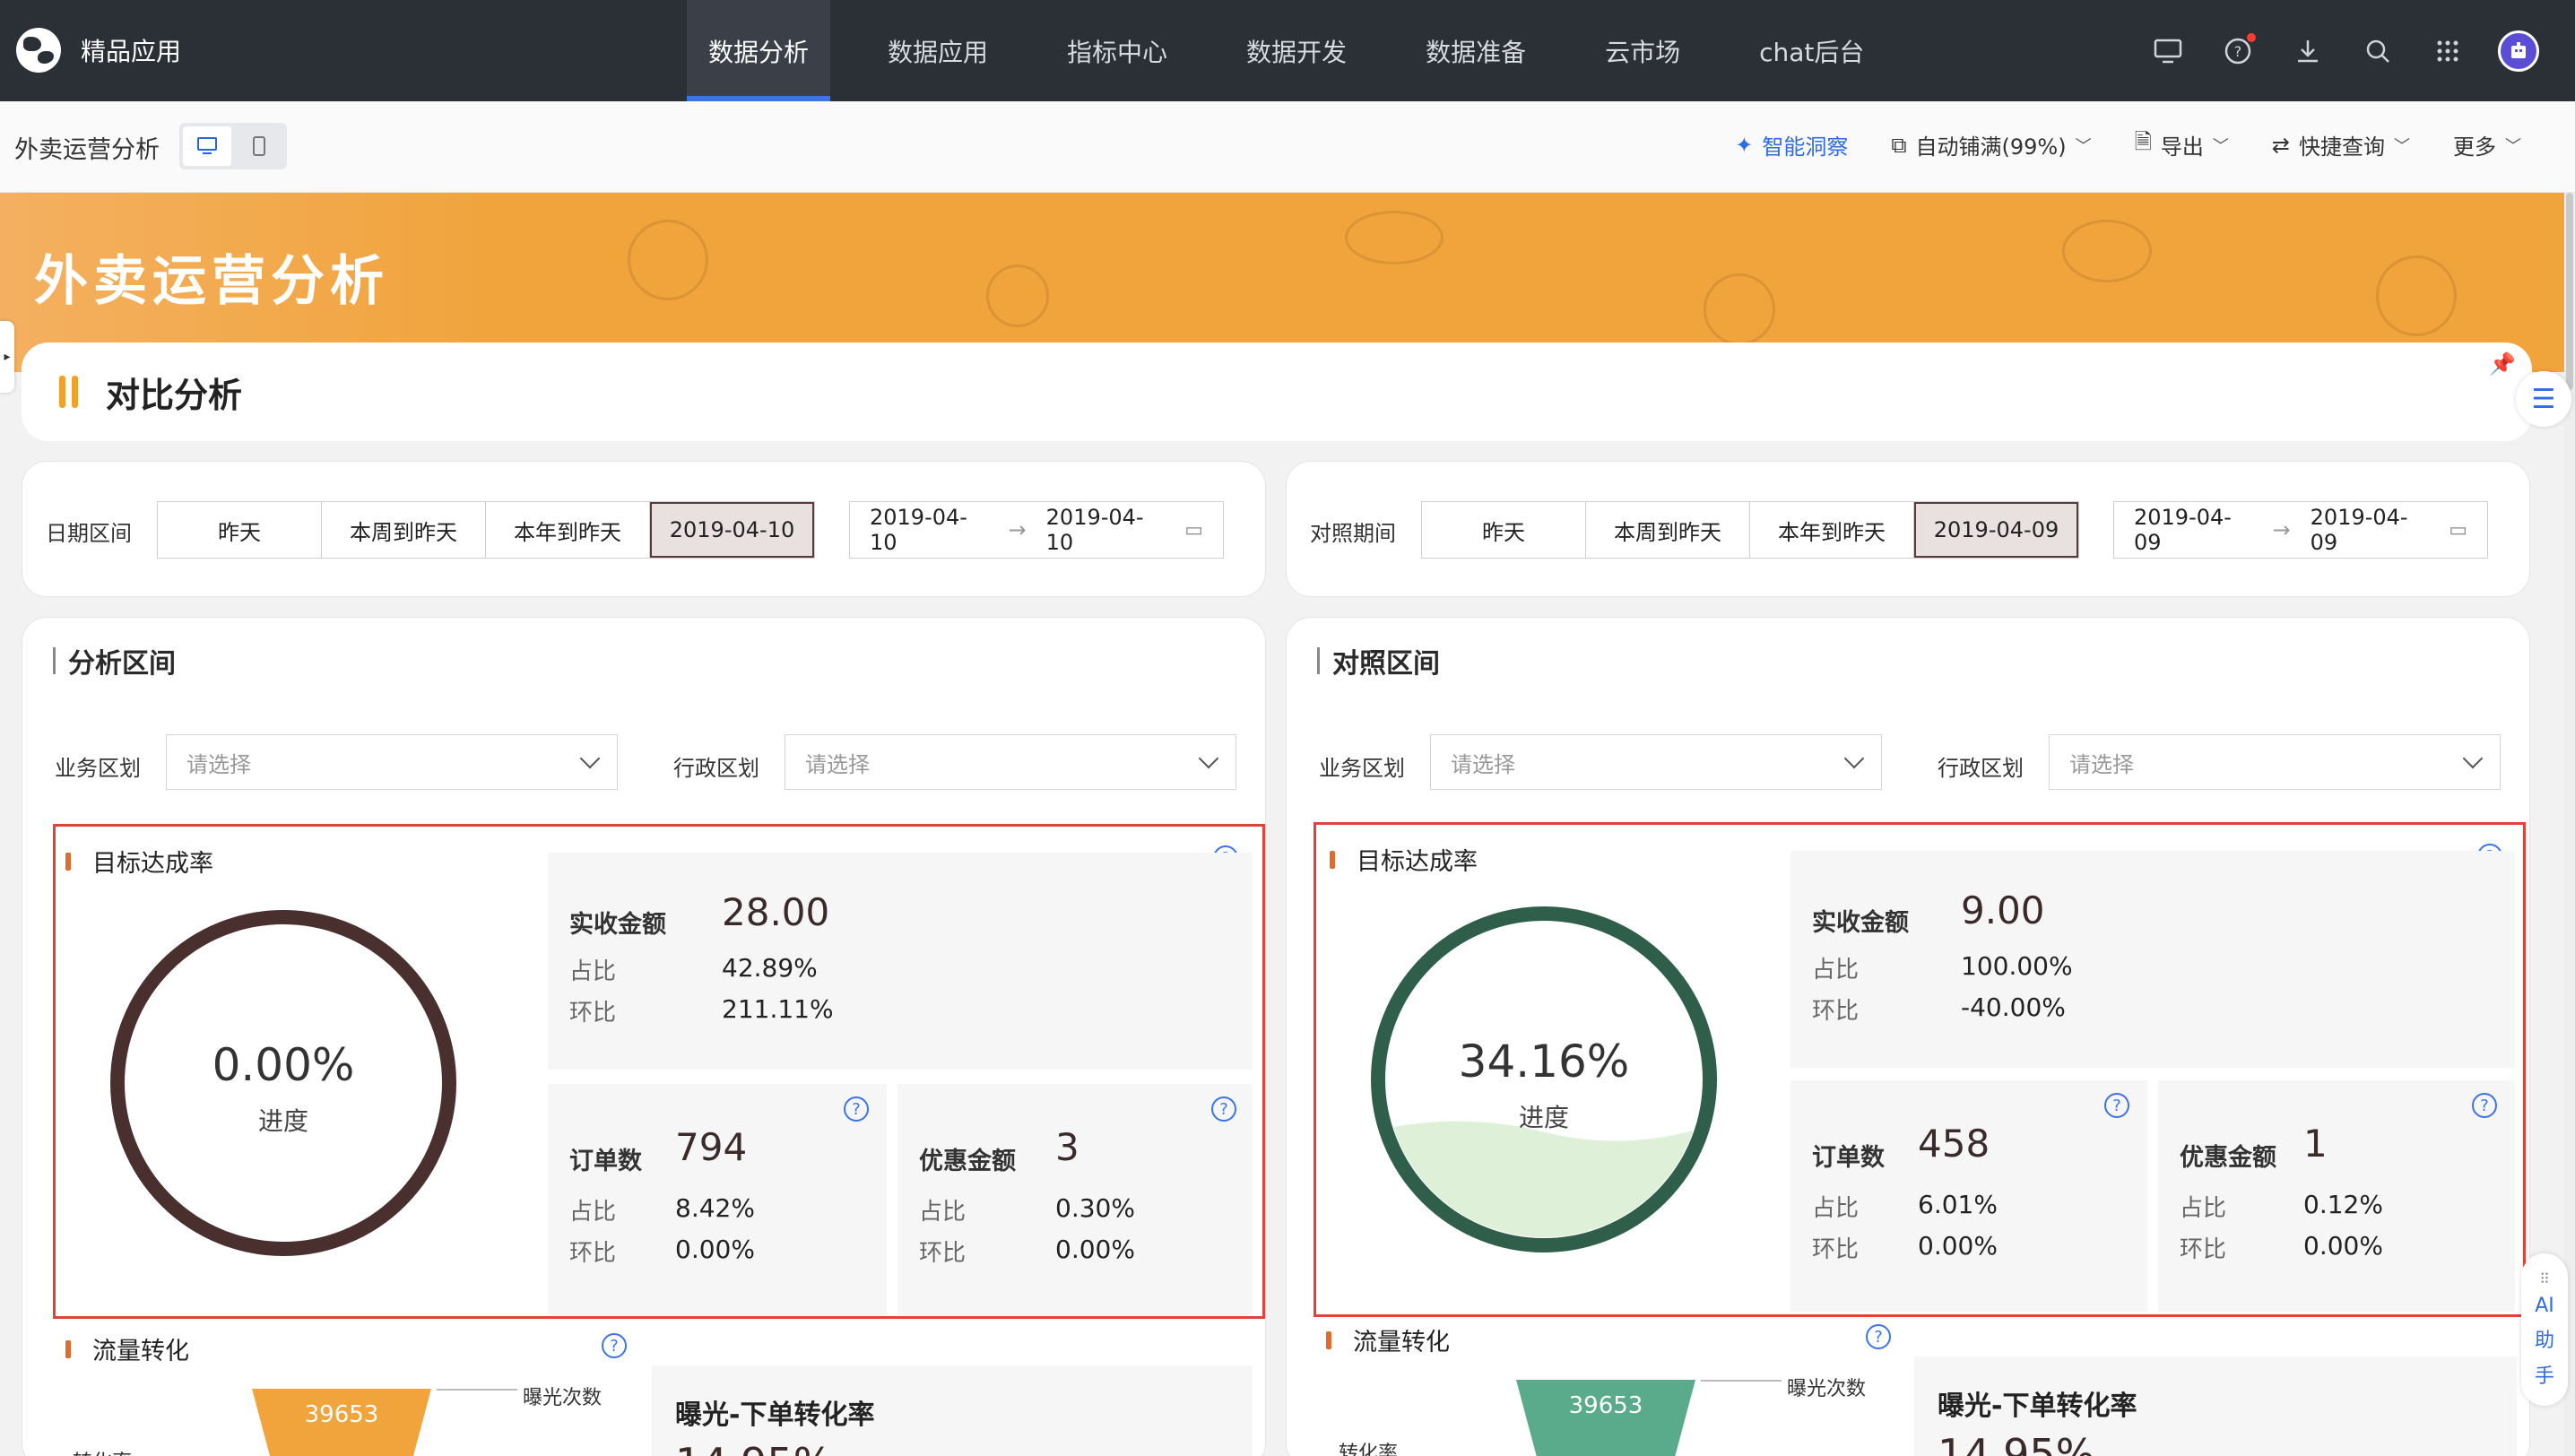 Image resolution: width=2575 pixels, height=1456 pixels. Describe the element at coordinates (114, 660) in the screenshot. I see `analysis-panel-title: 分析区间` at that location.